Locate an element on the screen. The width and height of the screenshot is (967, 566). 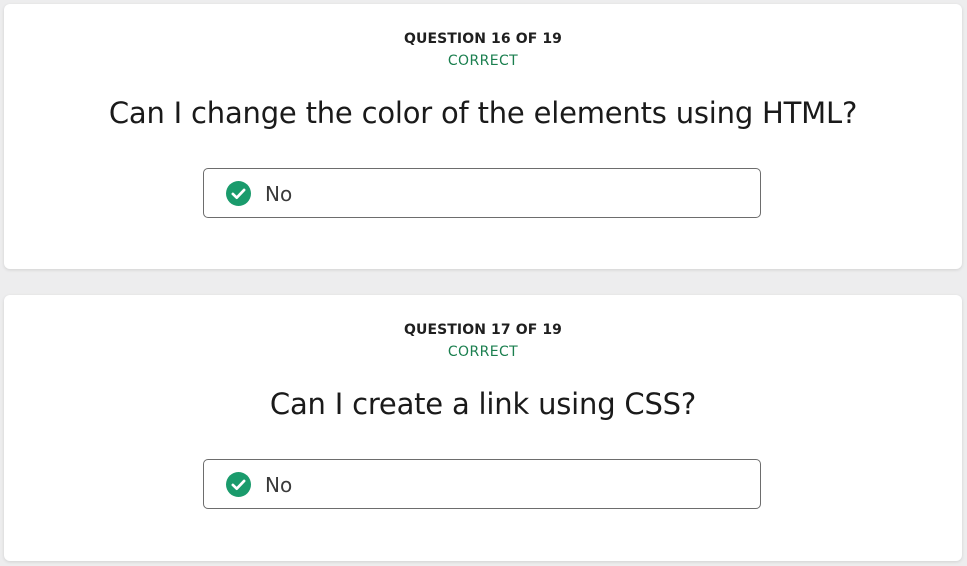
question-counter: QUESTION 17 OF 19 is located at coordinates (483, 330).